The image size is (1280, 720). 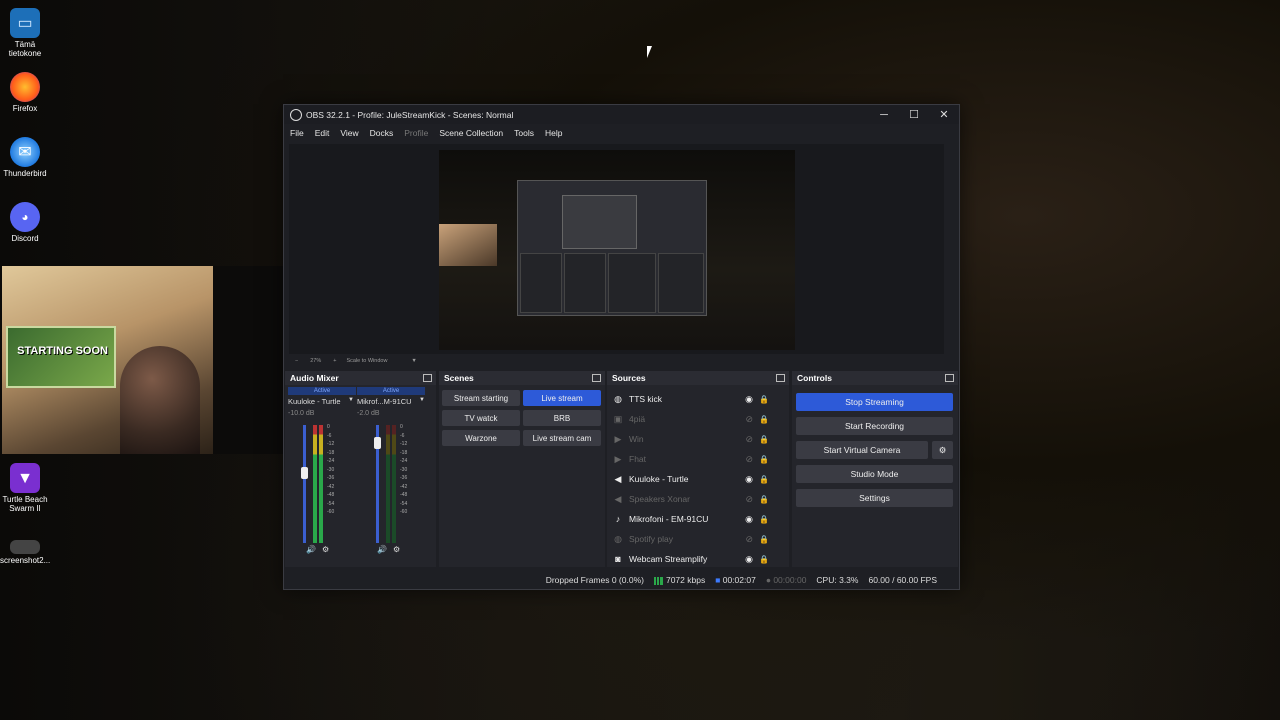 What do you see at coordinates (481, 418) in the screenshot?
I see `scene-tv-watck: TV watck` at bounding box center [481, 418].